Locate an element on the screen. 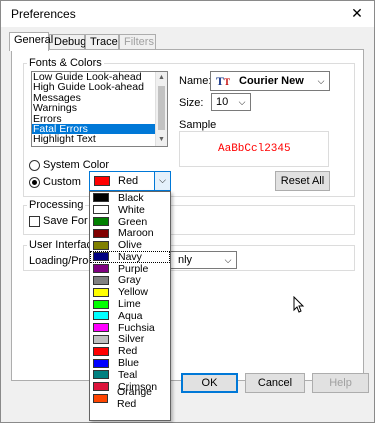  color-option: Gray is located at coordinates (130, 280).